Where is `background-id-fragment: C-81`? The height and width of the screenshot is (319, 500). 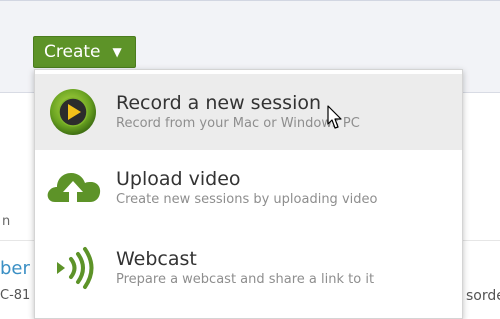 background-id-fragment: C-81 is located at coordinates (15, 295).